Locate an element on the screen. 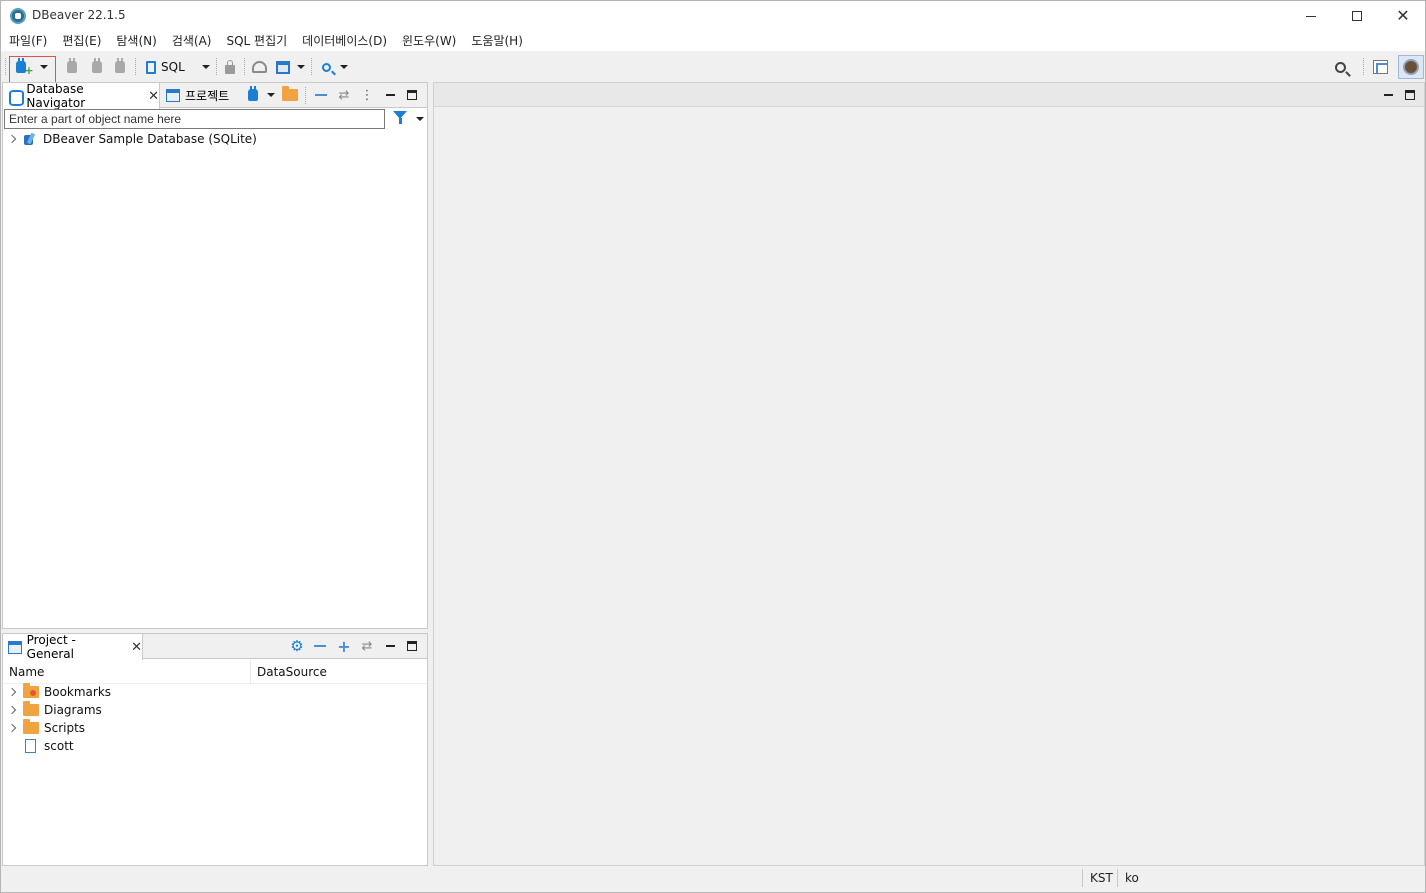 The height and width of the screenshot is (893, 1426). maximize-button is located at coordinates (1357, 16).